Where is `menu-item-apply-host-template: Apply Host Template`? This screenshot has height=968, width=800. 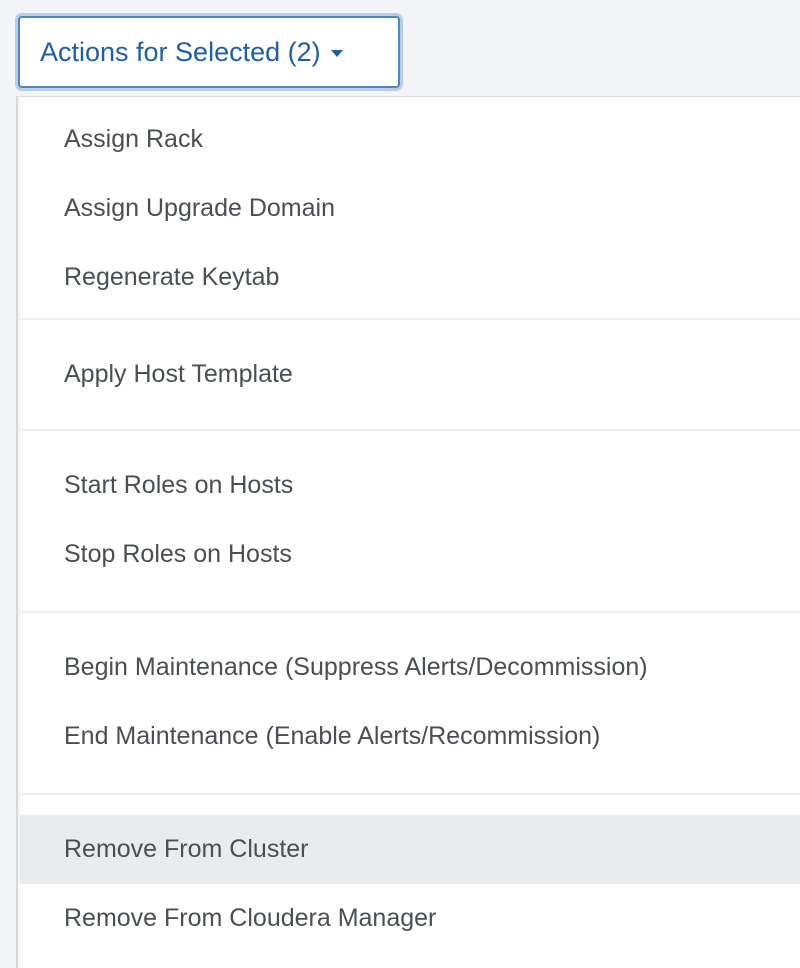
menu-item-apply-host-template: Apply Host Template is located at coordinates (410, 374).